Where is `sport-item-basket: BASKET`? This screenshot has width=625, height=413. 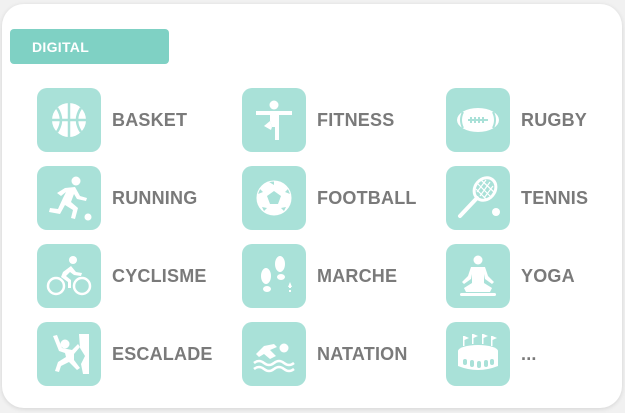 sport-item-basket: BASKET is located at coordinates (132, 120).